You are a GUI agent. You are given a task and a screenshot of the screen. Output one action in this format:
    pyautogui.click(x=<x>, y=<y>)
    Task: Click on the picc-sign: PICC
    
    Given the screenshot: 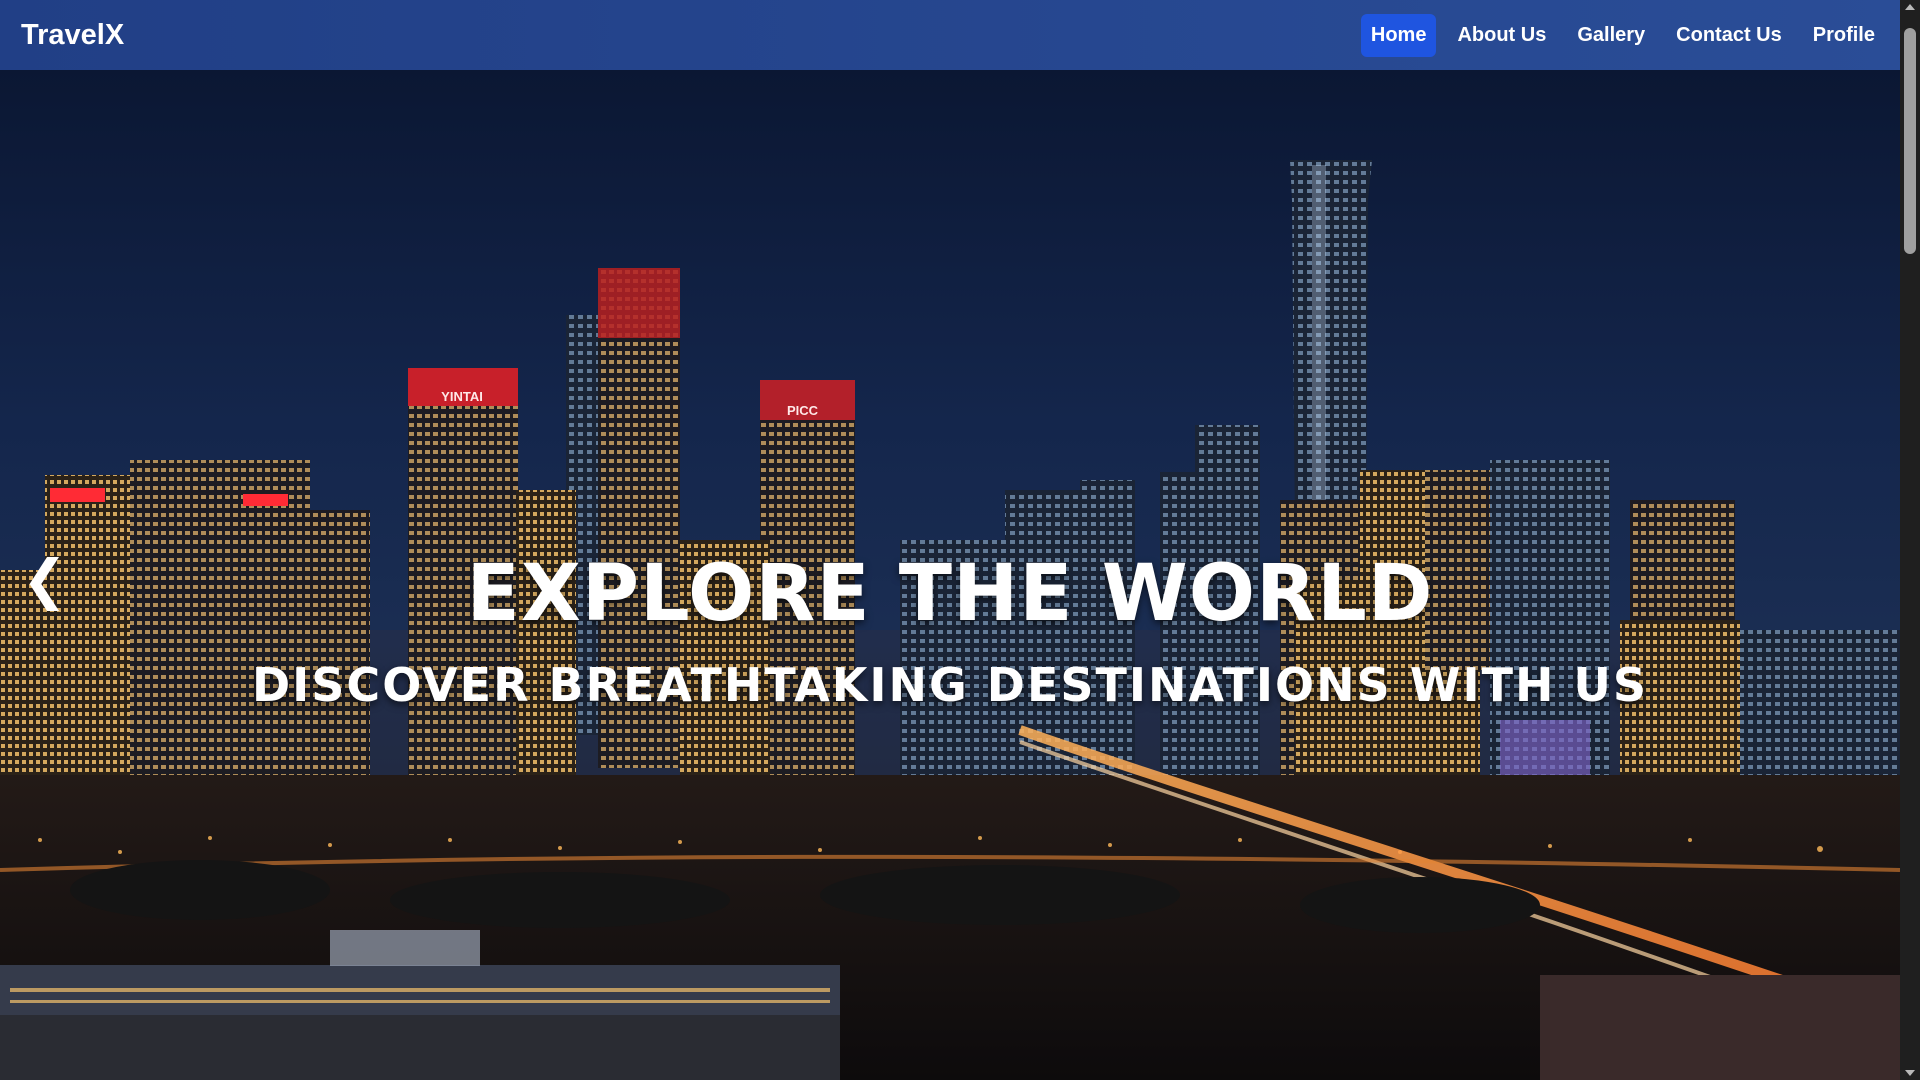 What is the action you would take?
    pyautogui.click(x=803, y=410)
    